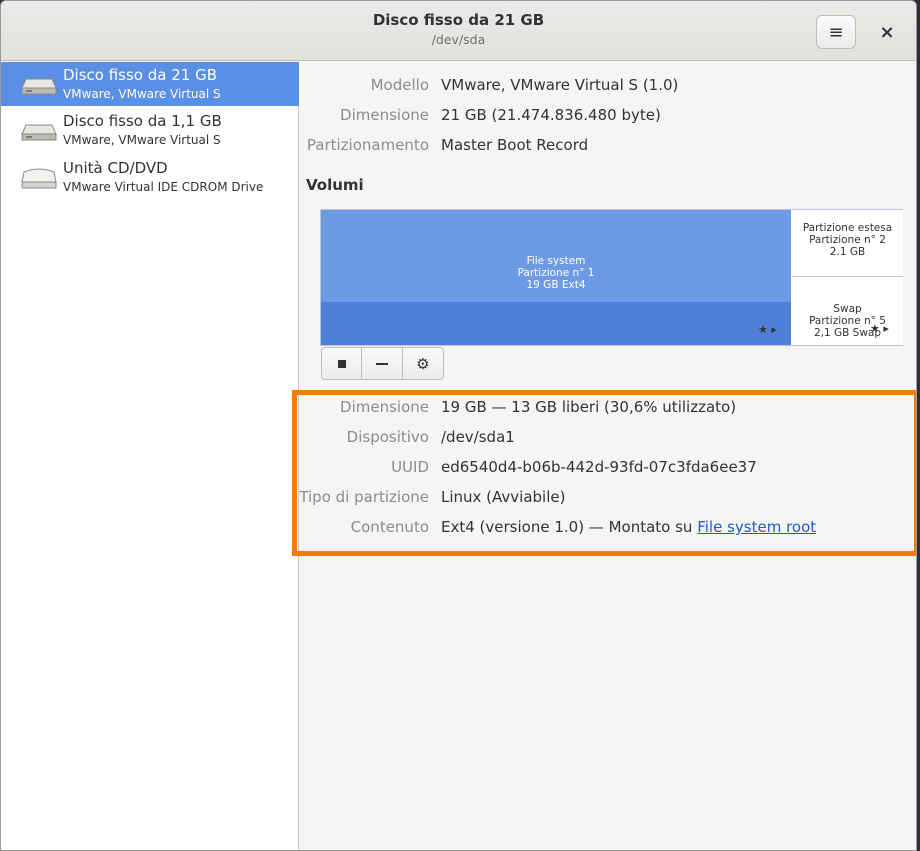 This screenshot has height=851, width=920. What do you see at coordinates (551, 115) in the screenshot?
I see `size-value: 21 GB (21.474.836.480 byte)` at bounding box center [551, 115].